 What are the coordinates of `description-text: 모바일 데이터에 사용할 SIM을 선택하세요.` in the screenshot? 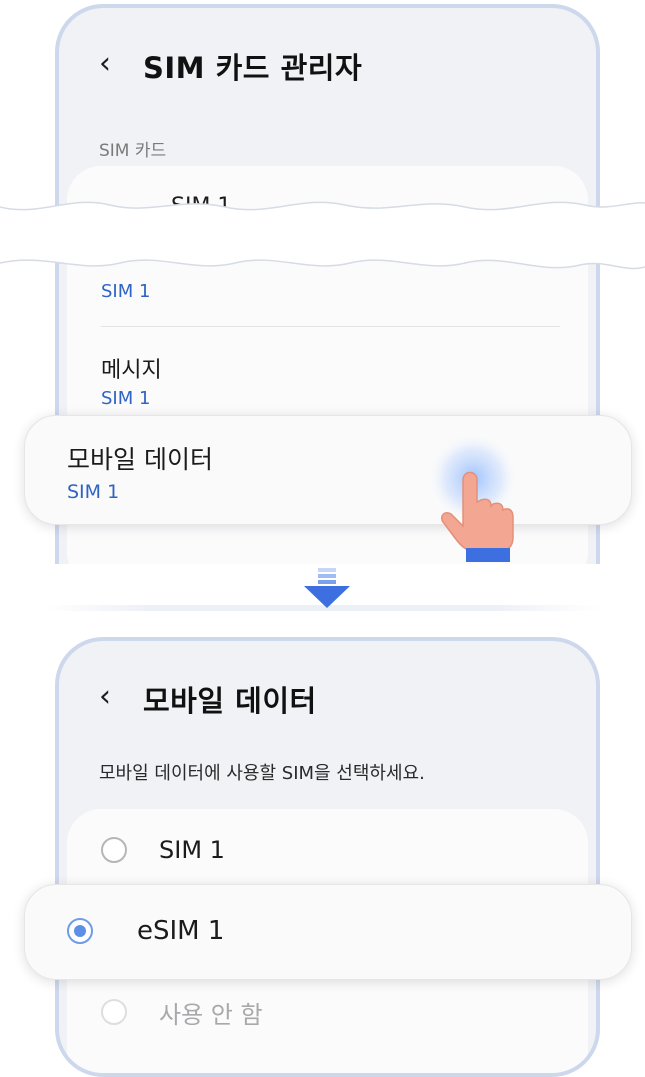 It's located at (262, 773).